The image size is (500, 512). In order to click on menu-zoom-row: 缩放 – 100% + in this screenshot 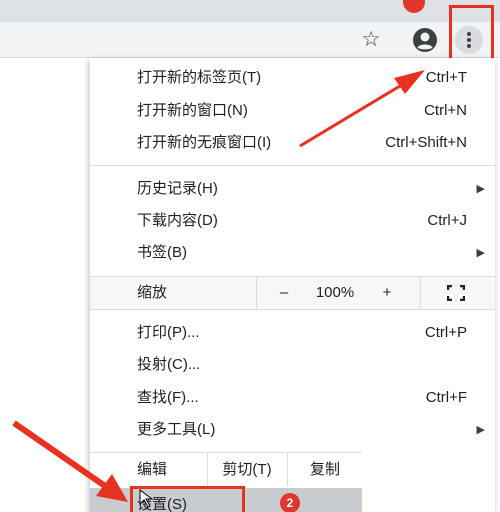, I will do `click(292, 293)`.